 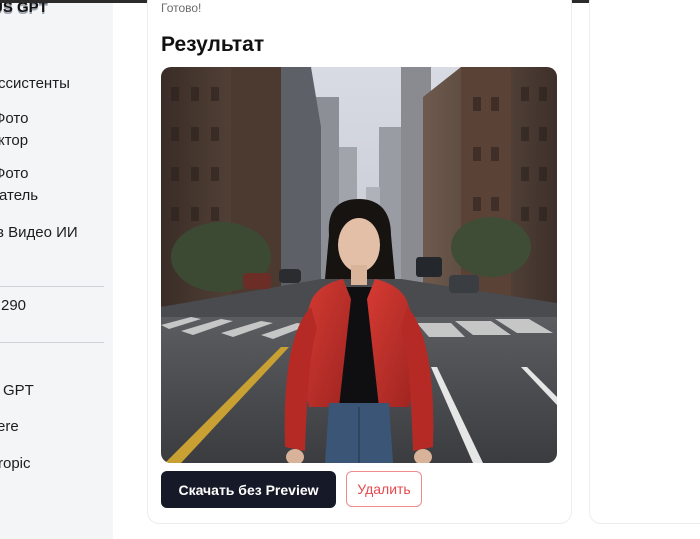 What do you see at coordinates (19, 196) in the screenshot?
I see `sidebar-item-photo-creator-line2: атель` at bounding box center [19, 196].